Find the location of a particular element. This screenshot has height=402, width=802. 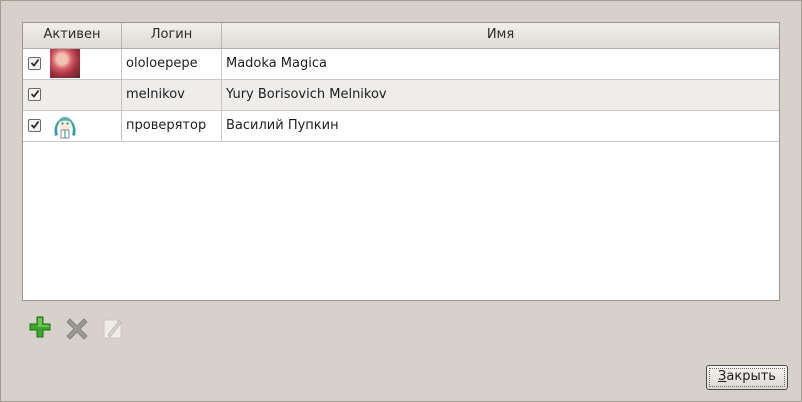

column-header-active: Активен is located at coordinates (72, 35).